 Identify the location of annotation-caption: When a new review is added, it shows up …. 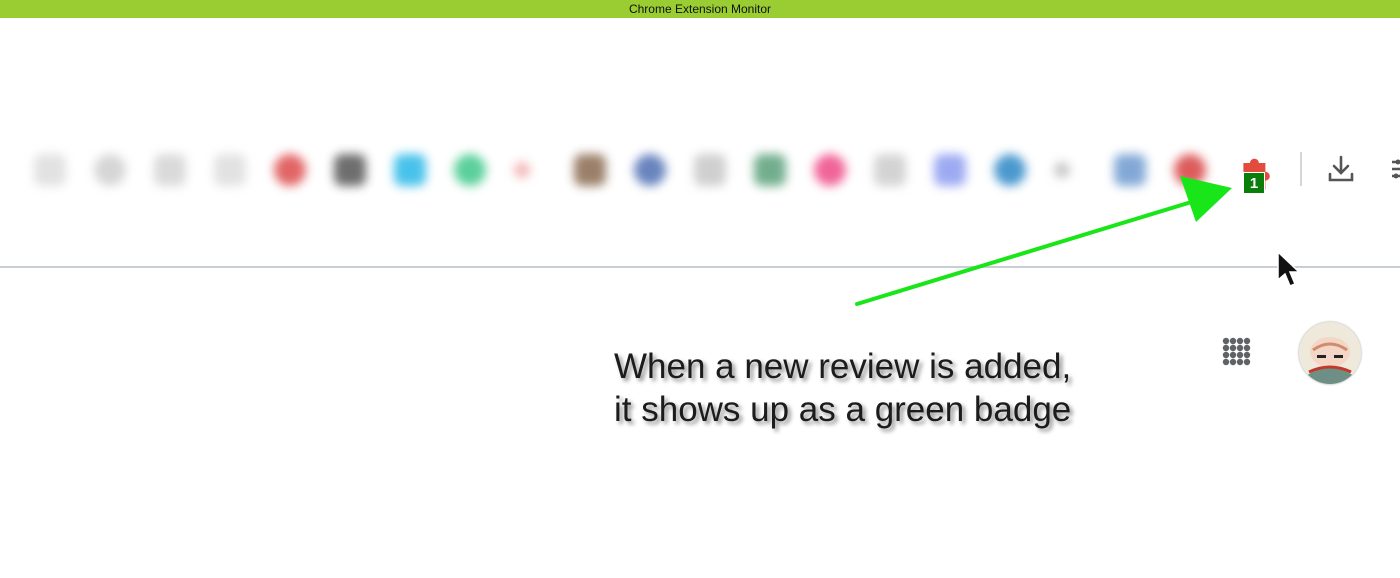
(874, 388).